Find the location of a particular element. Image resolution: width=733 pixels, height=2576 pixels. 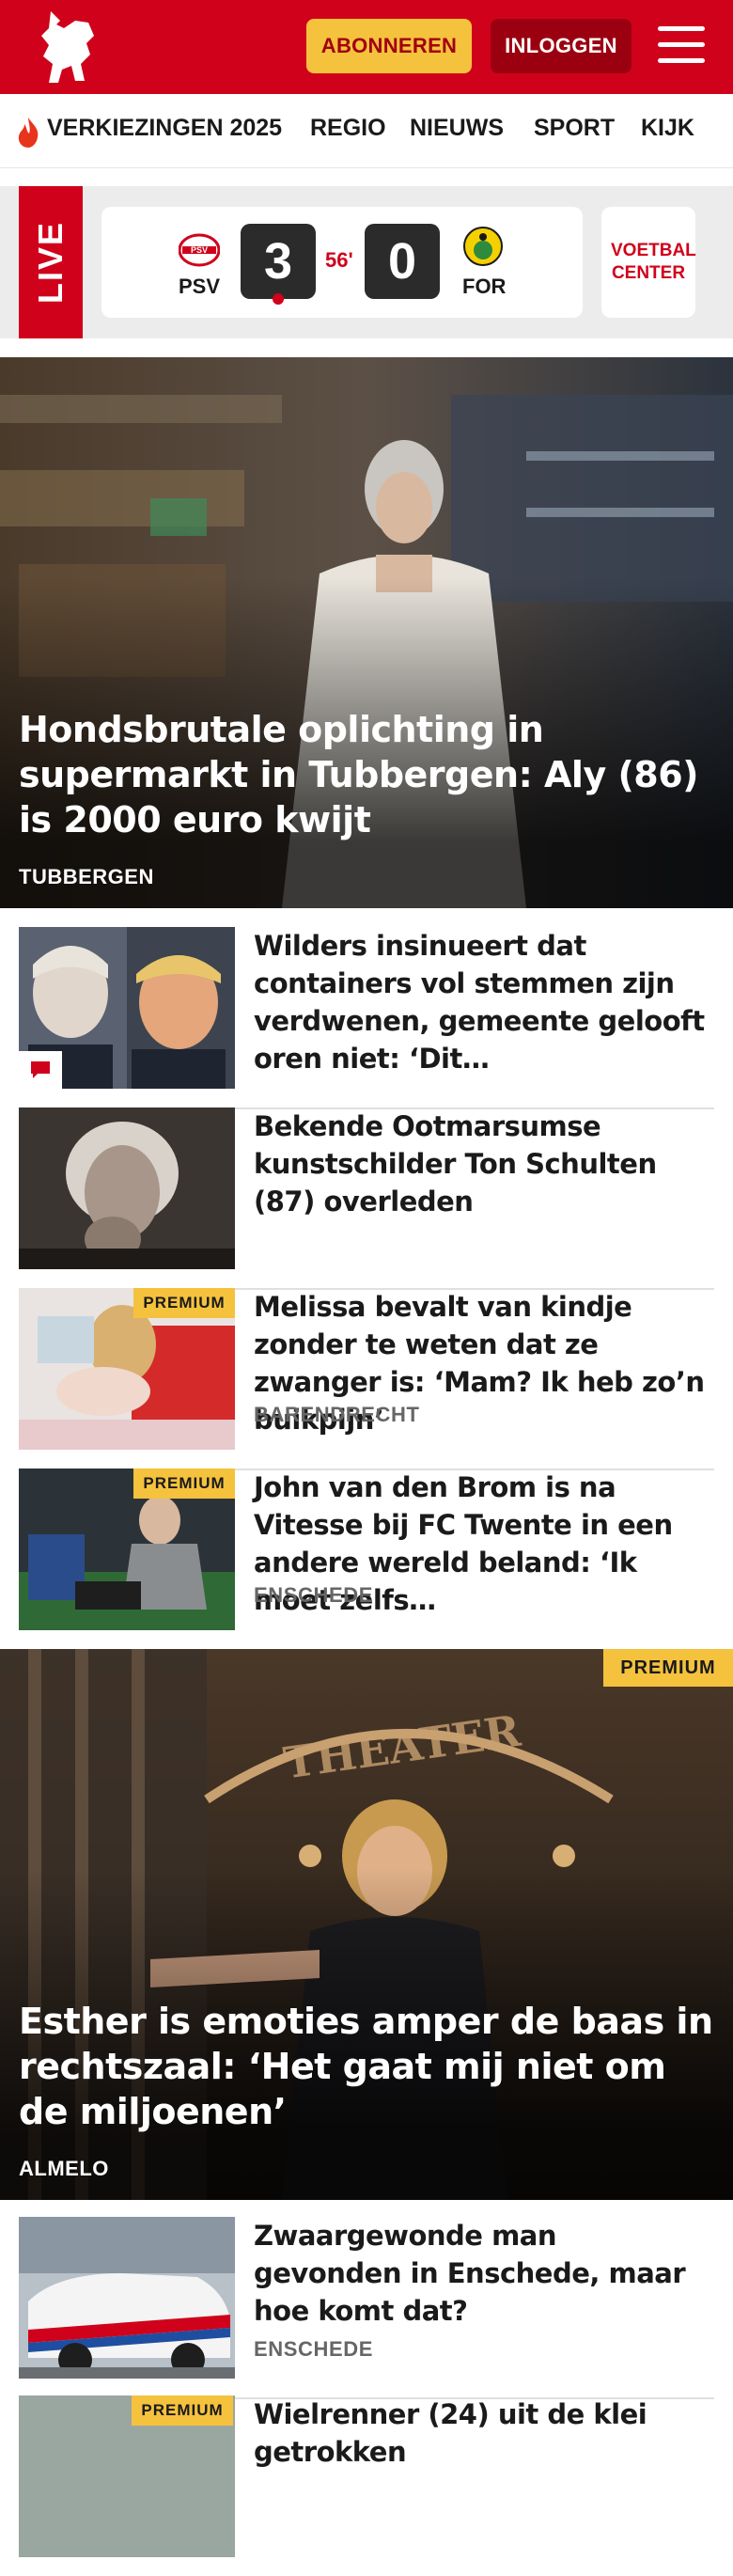

comment-icon is located at coordinates (40, 1069).